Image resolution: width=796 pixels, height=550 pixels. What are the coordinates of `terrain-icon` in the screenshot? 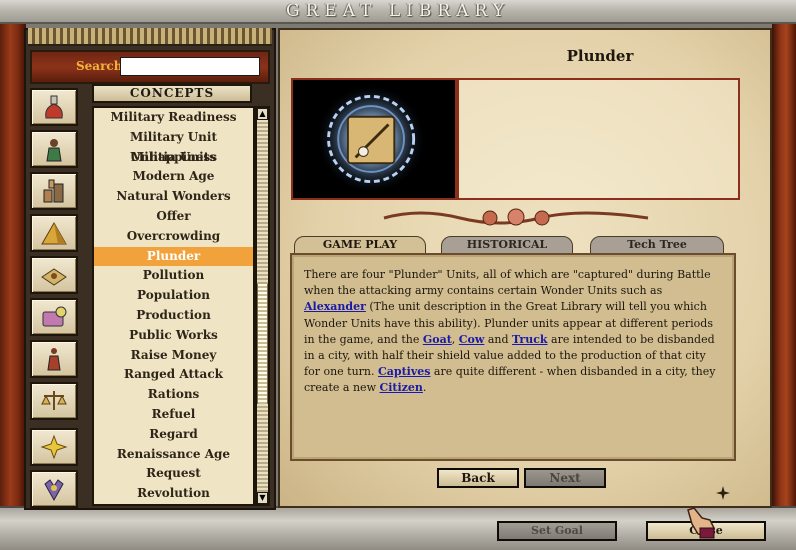 It's located at (54, 316).